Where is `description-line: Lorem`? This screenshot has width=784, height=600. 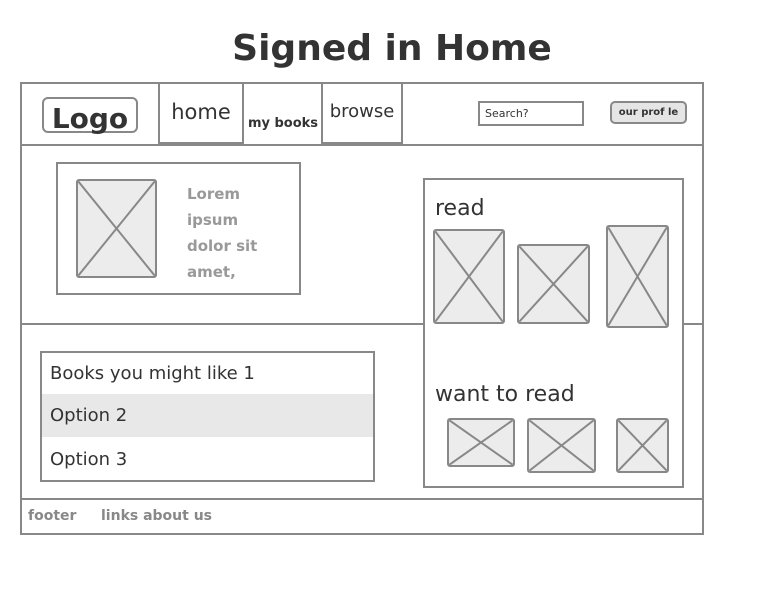 description-line: Lorem is located at coordinates (214, 194).